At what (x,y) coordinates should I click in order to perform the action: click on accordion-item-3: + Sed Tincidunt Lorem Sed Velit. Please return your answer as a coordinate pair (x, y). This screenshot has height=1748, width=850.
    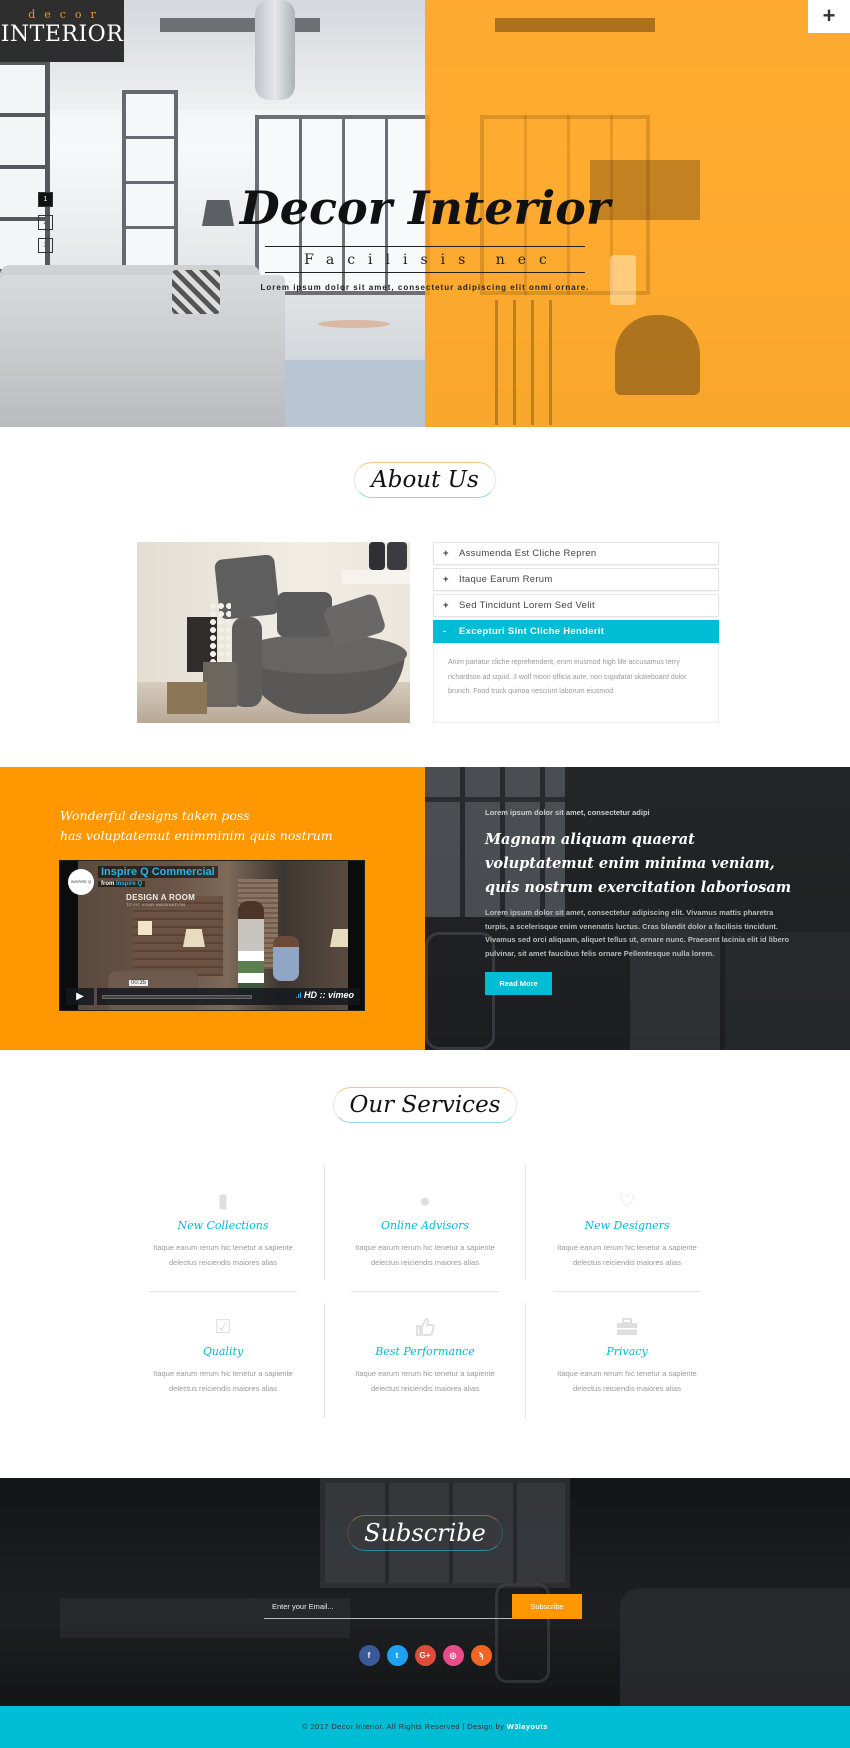
    Looking at the image, I should click on (576, 605).